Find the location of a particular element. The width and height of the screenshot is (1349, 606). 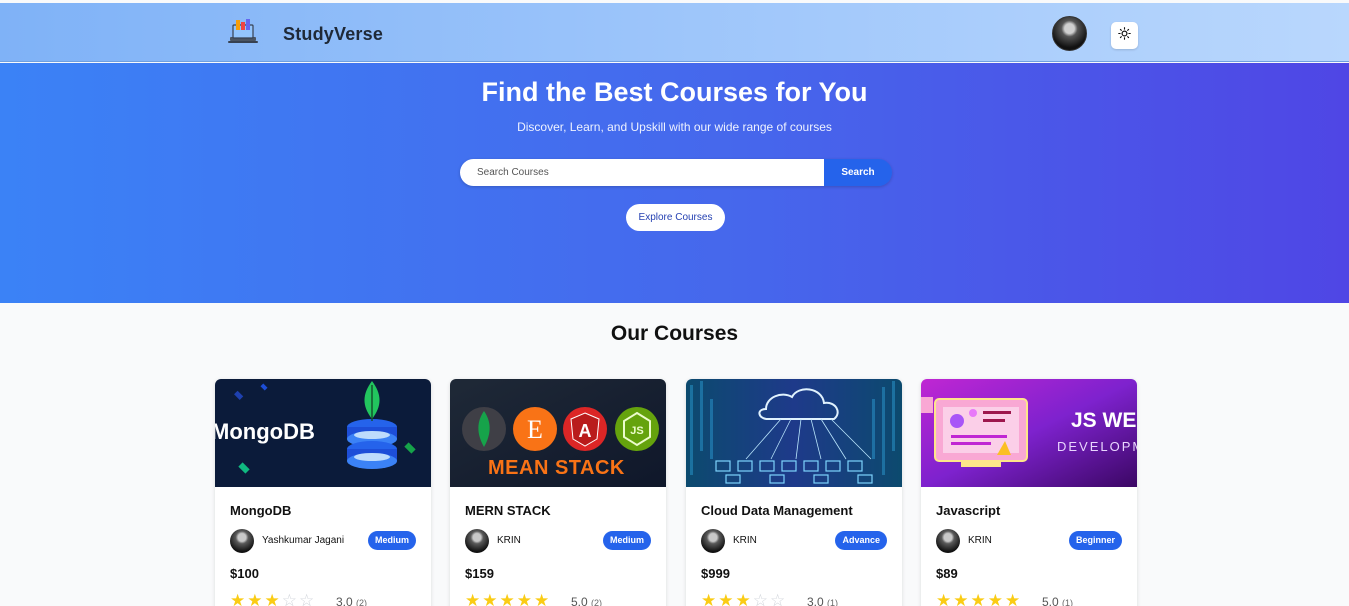

level-badge: Beginner is located at coordinates (1095, 540).